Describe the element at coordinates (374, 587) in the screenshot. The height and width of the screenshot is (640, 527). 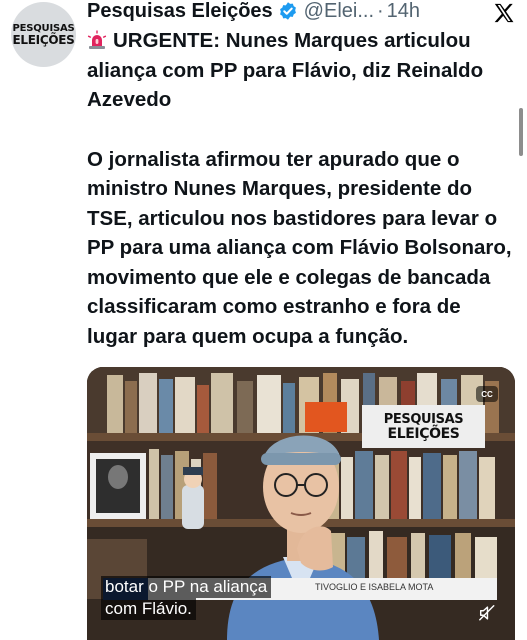
I see `lower-third-names: TIVOGLIO E ISABELA MOTA` at that location.